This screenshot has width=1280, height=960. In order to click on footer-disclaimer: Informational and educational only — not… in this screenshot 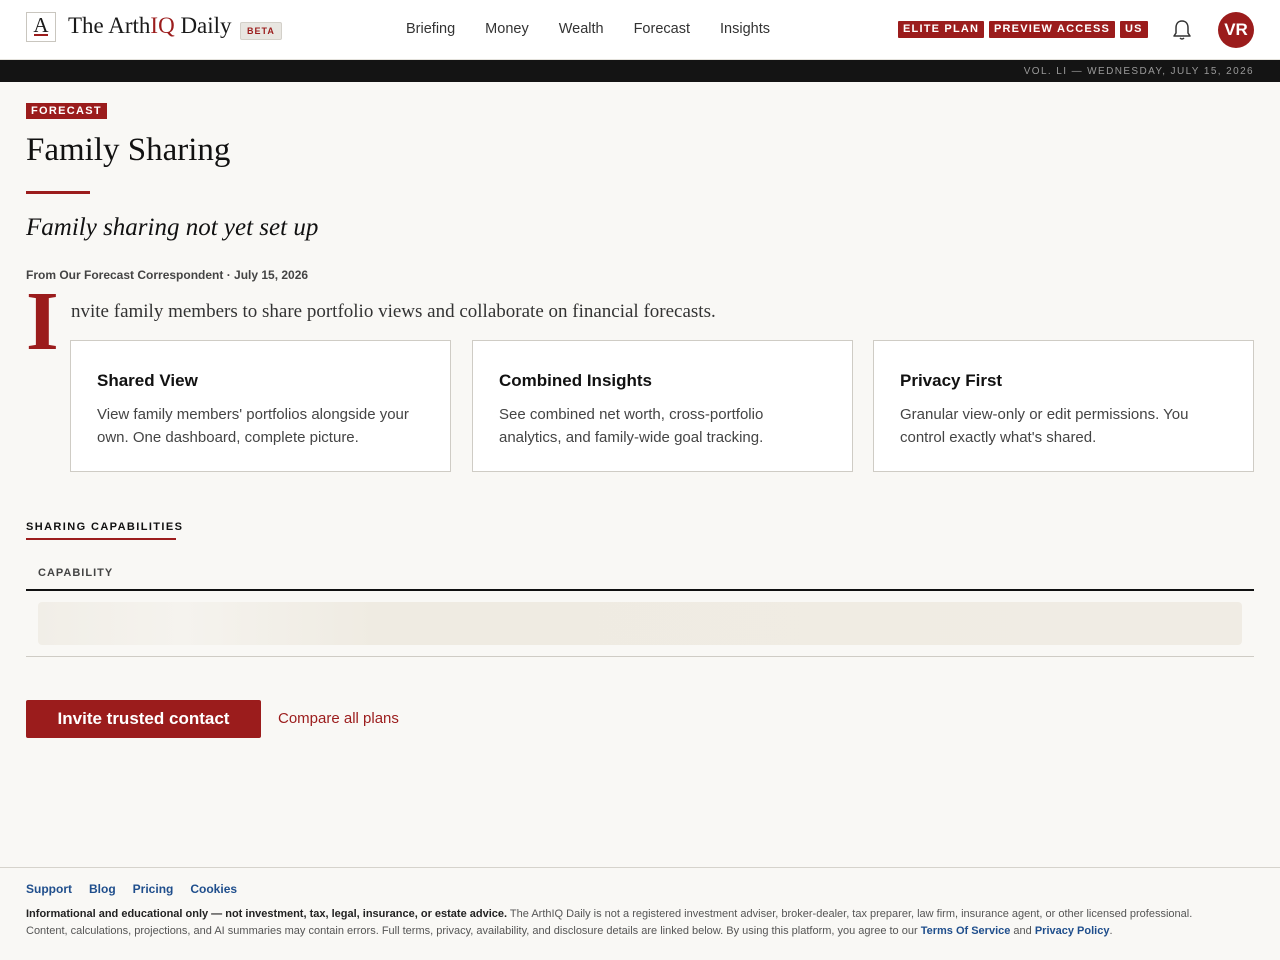, I will do `click(626, 923)`.